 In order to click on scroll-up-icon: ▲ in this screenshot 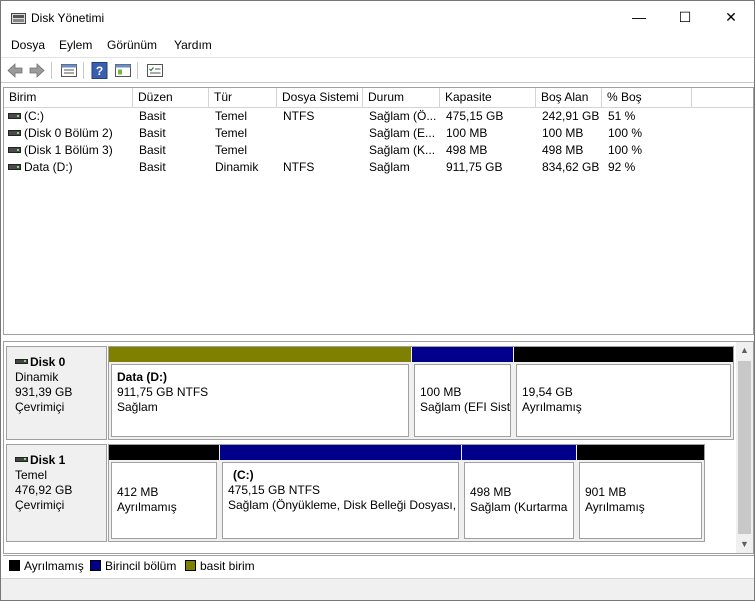, I will do `click(744, 350)`.